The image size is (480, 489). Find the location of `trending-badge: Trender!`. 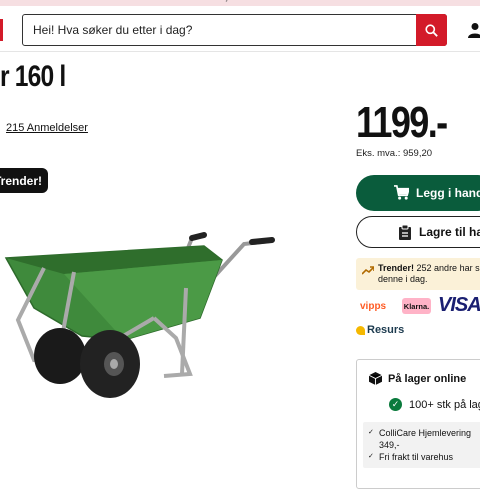

trending-badge: Trender! is located at coordinates (24, 180).